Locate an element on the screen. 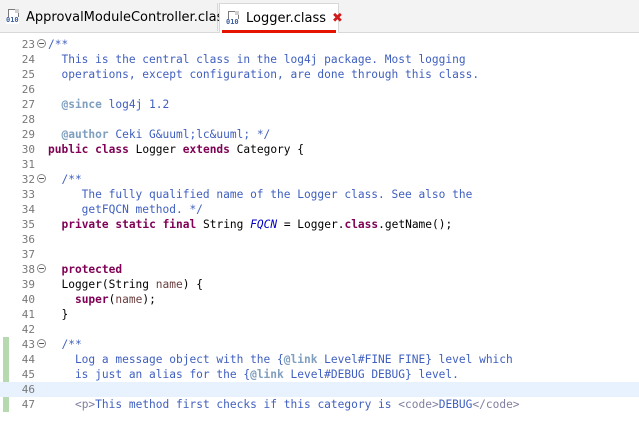  code-text: } is located at coordinates (58, 314).